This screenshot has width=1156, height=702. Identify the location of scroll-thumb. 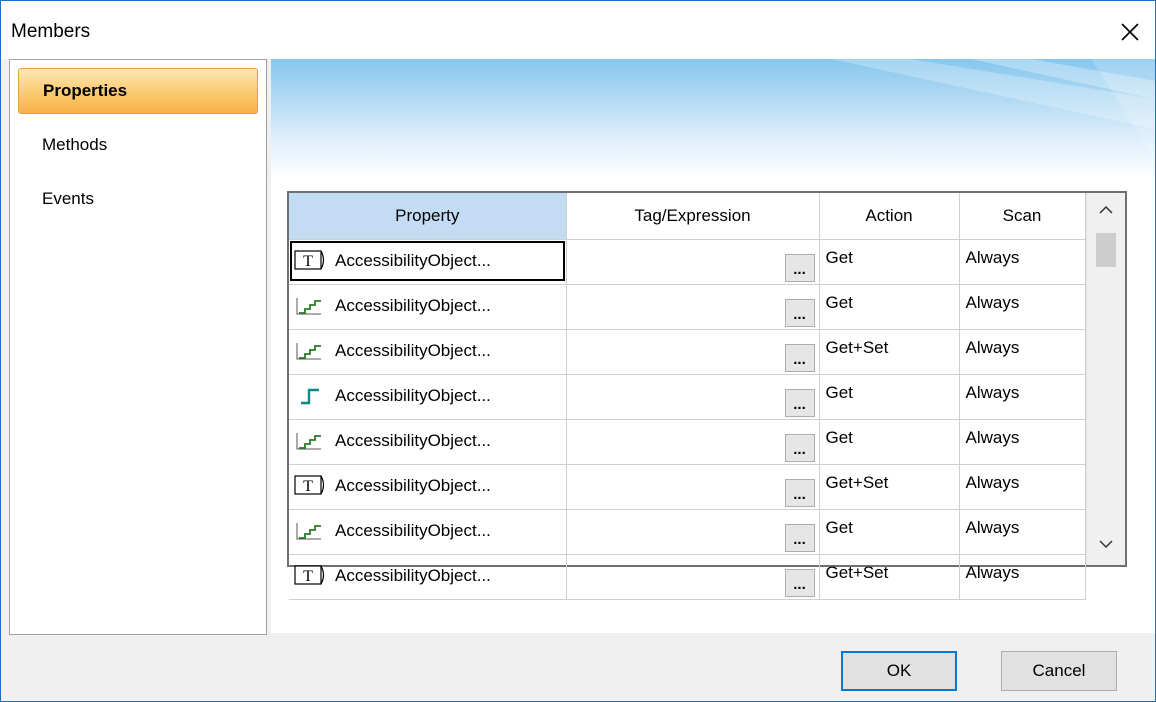
(1106, 250).